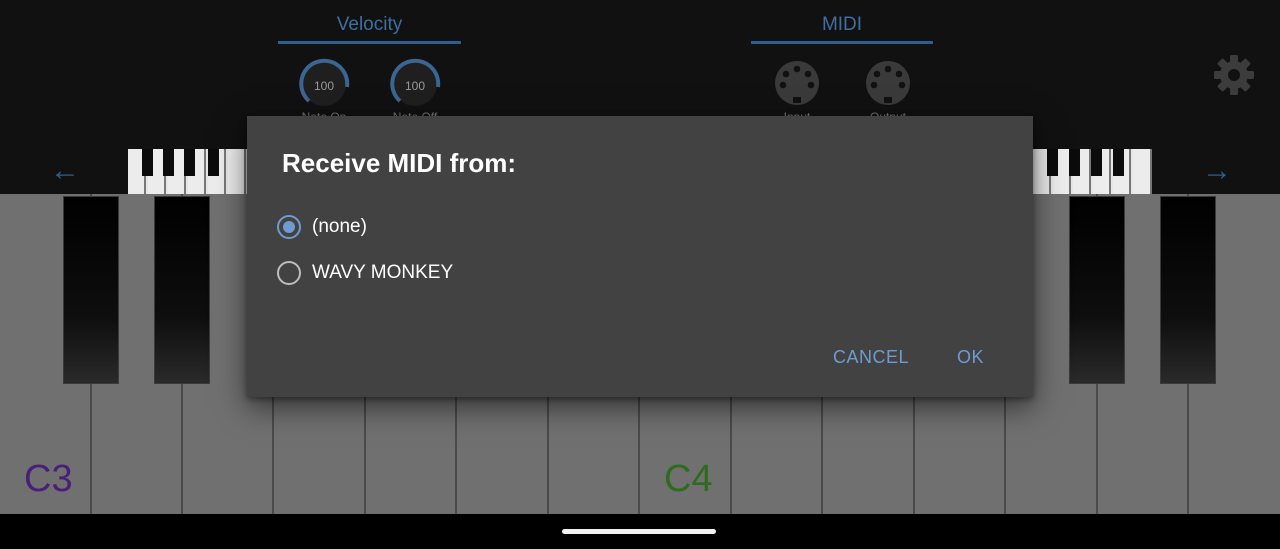 This screenshot has height=549, width=1280. I want to click on note-off-velocity-value: 100, so click(415, 86).